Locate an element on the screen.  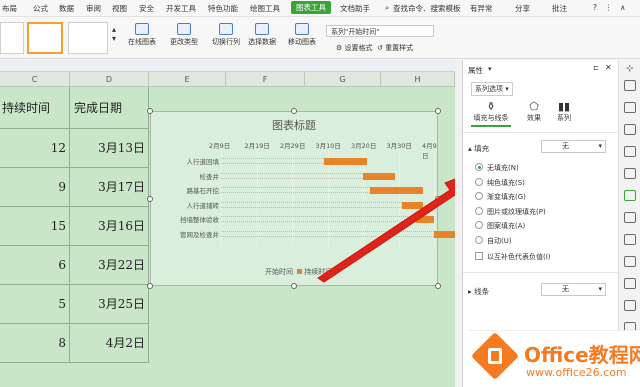
menu-drawing-tools: 绘图工具 is located at coordinates (265, 8).